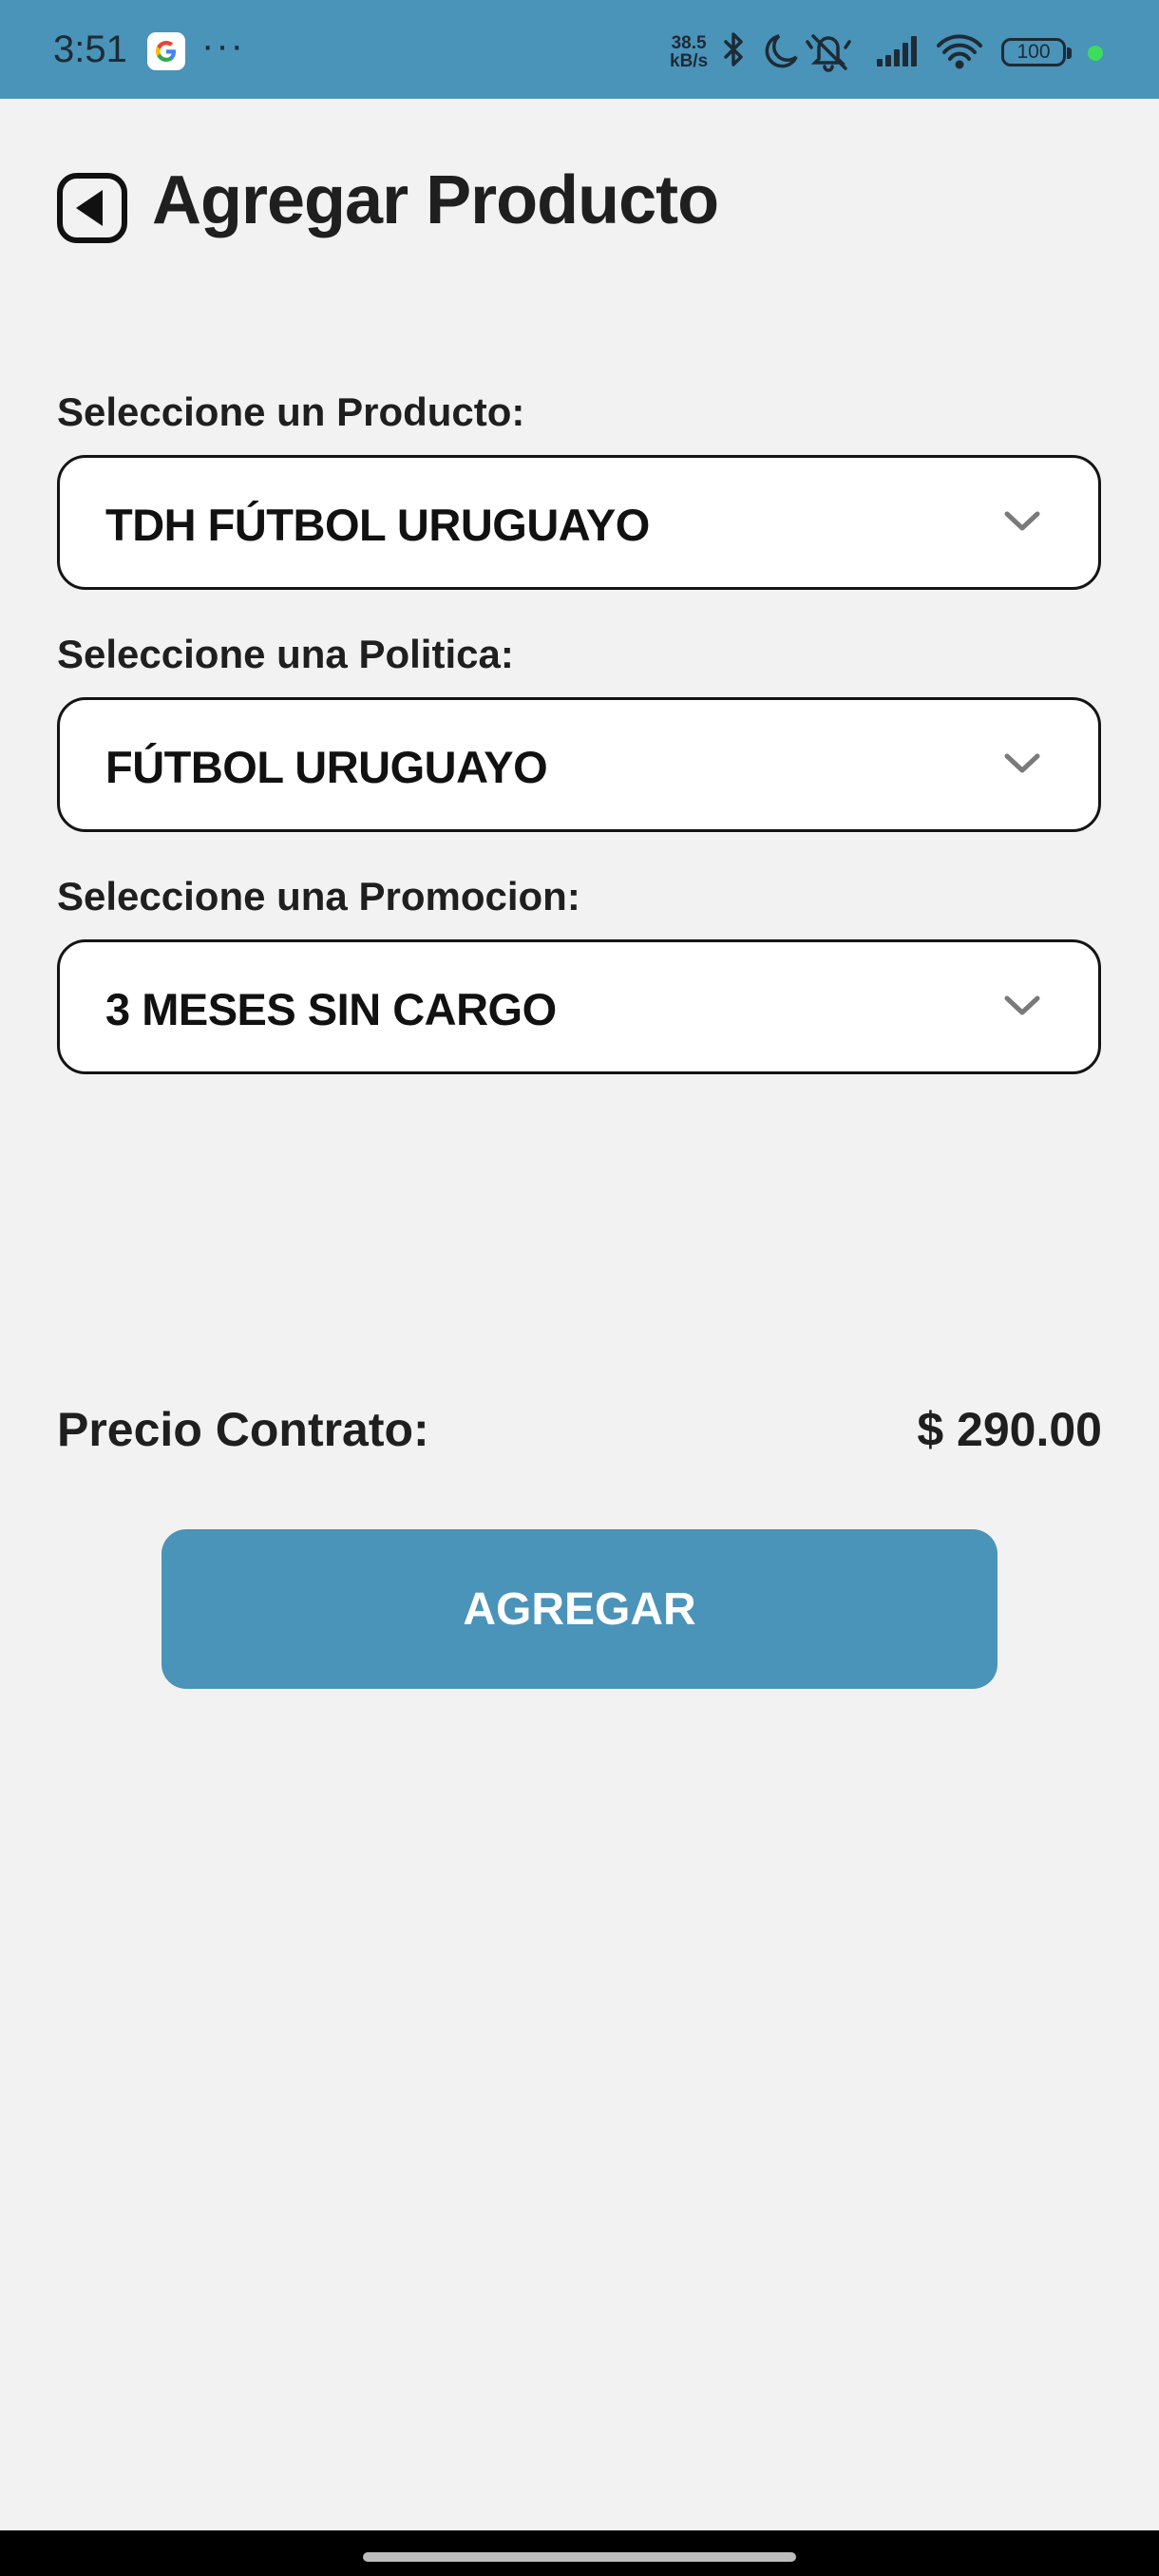 This screenshot has width=1159, height=2576. What do you see at coordinates (1095, 53) in the screenshot?
I see `privacy-indicator-dot` at bounding box center [1095, 53].